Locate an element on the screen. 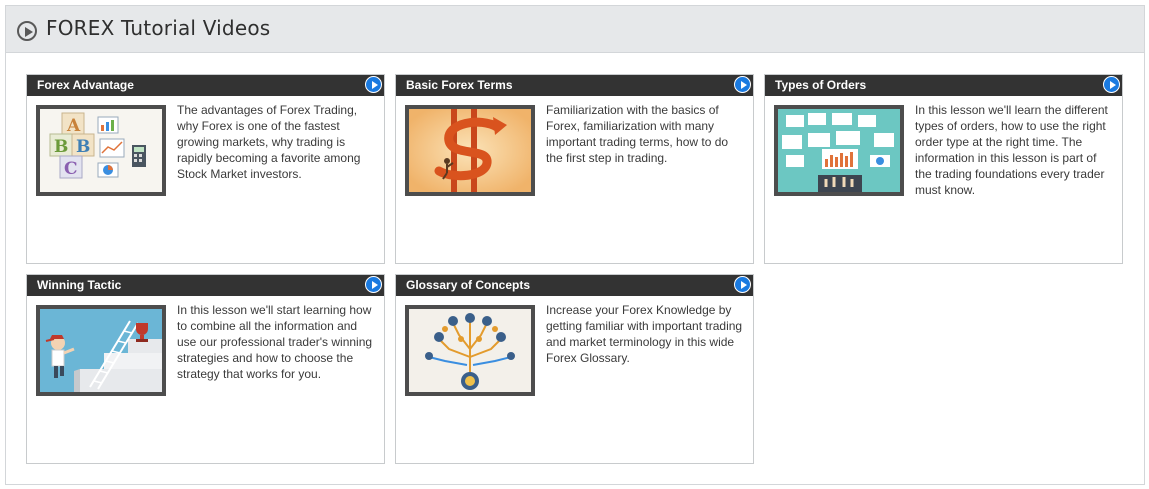  trading-charts-thumbnail is located at coordinates (839, 150).